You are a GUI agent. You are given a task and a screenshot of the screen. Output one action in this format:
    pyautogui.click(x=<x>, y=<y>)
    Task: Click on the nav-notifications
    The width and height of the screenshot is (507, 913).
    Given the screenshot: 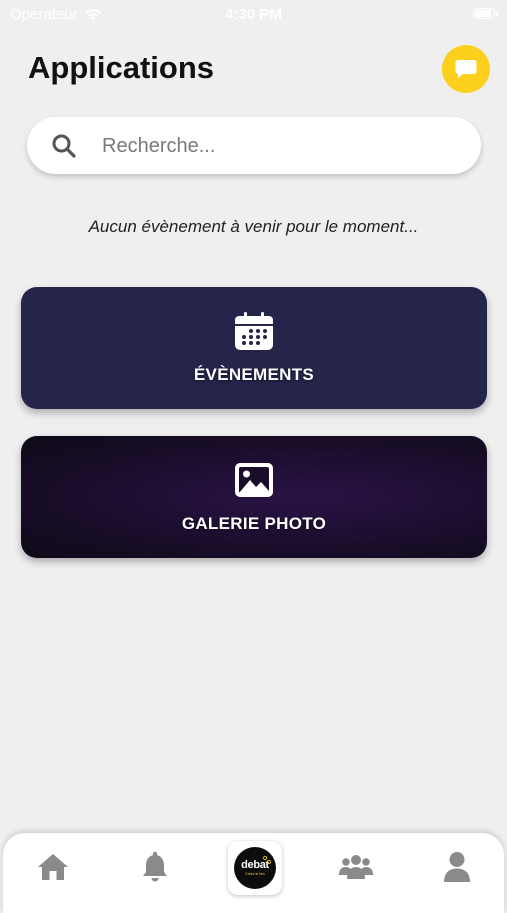 What is the action you would take?
    pyautogui.click(x=155, y=867)
    